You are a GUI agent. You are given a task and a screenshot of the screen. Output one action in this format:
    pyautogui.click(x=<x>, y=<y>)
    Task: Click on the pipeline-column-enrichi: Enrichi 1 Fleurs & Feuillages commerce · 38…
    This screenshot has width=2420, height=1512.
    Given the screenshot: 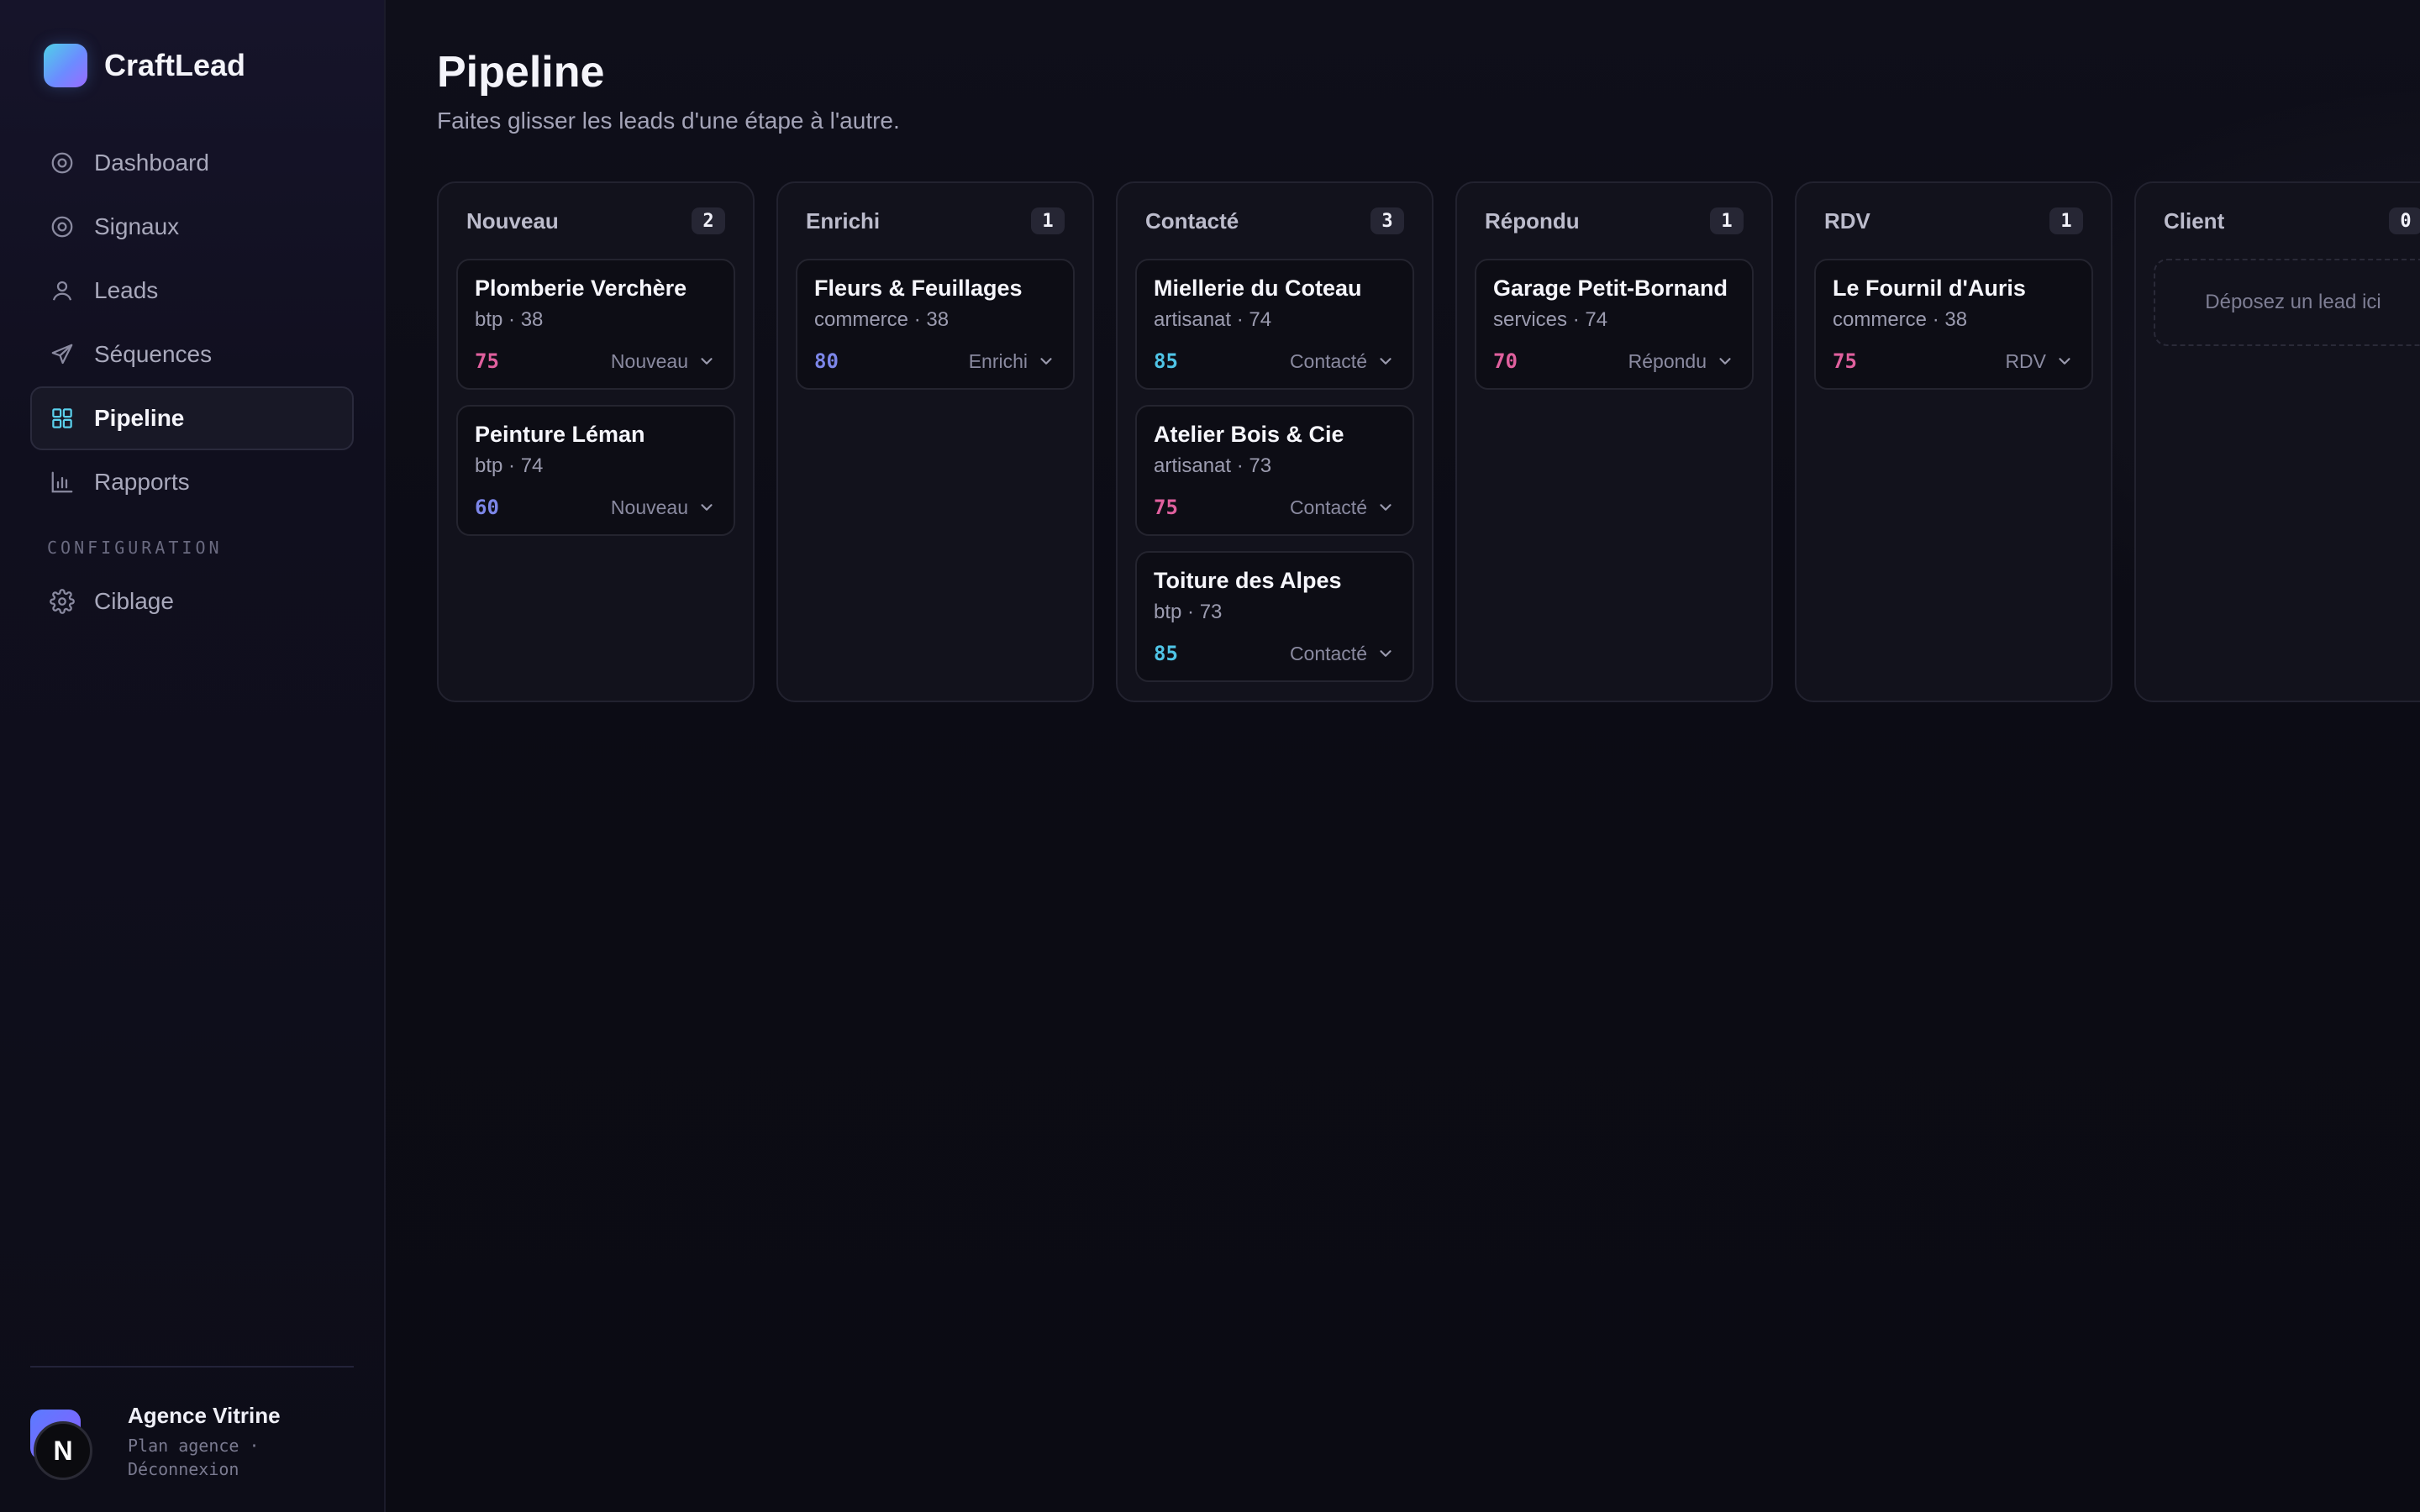 What is the action you would take?
    pyautogui.click(x=935, y=441)
    